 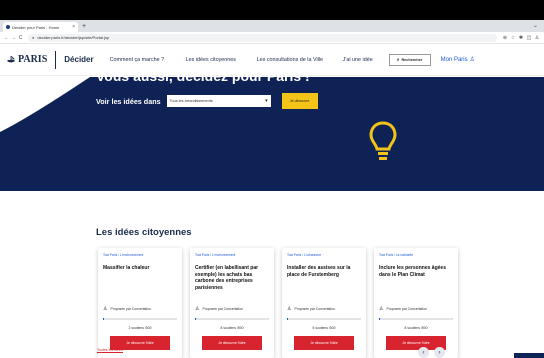 I want to click on support-count: 2 soutiens /500, so click(x=140, y=328).